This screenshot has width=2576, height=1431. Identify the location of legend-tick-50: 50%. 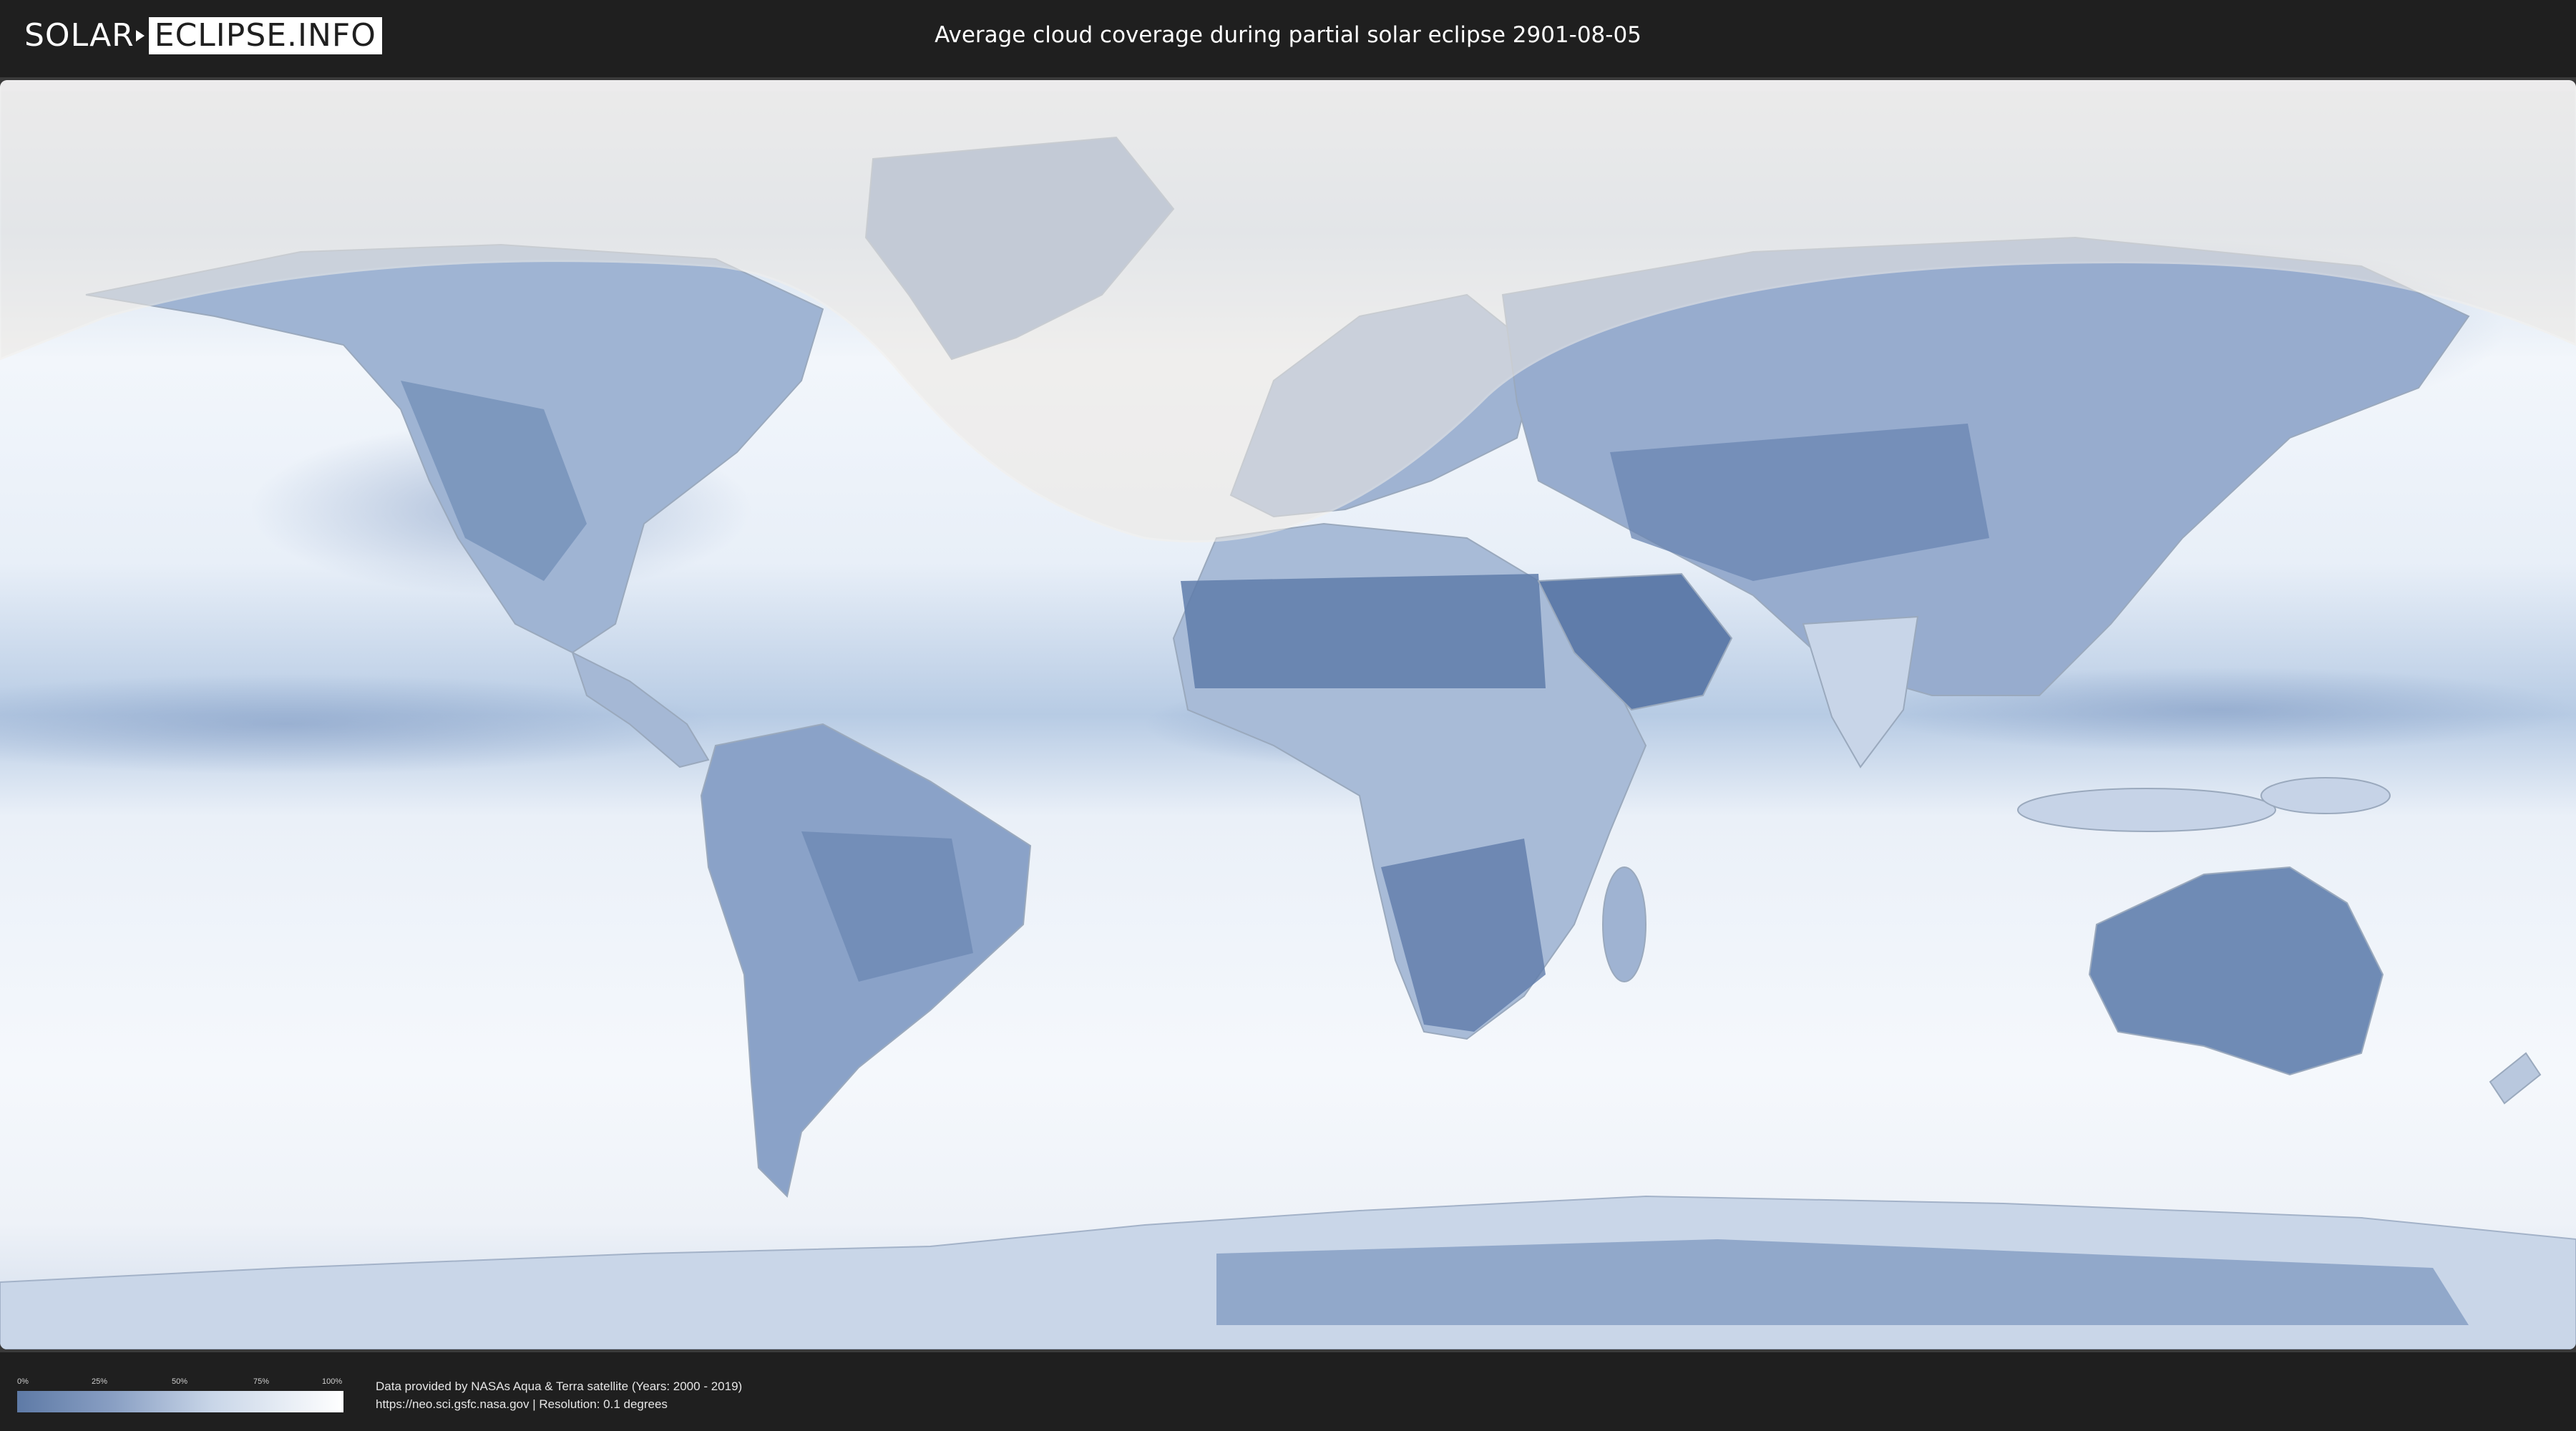
(180, 1382).